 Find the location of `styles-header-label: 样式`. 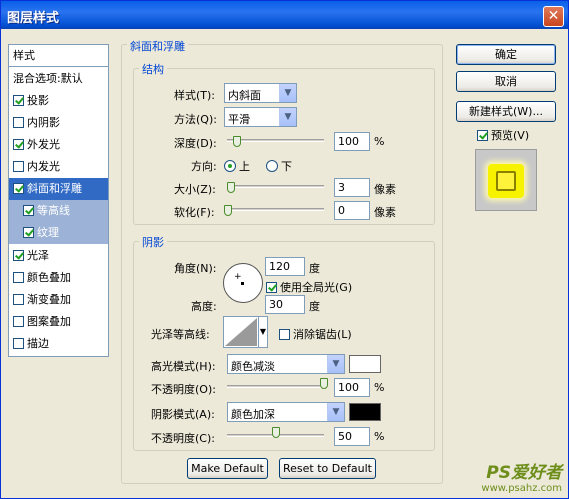

styles-header-label: 样式 is located at coordinates (24, 55).